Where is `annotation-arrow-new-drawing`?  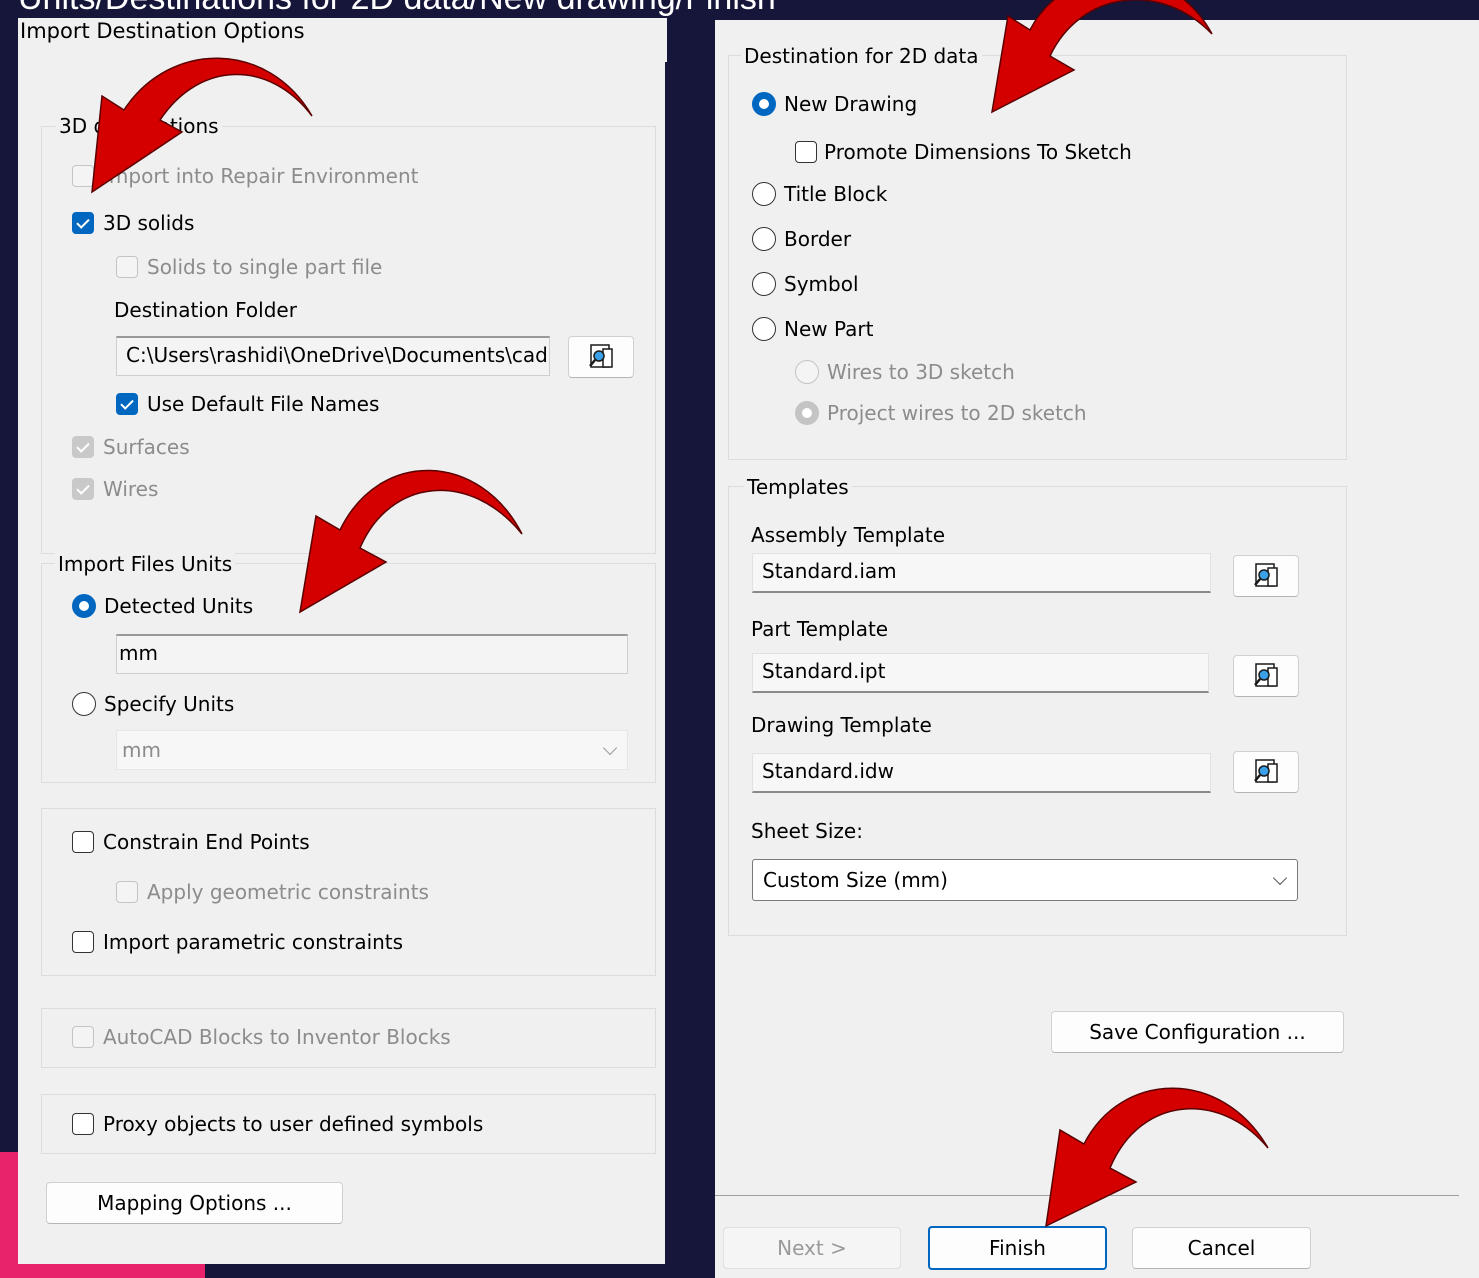 annotation-arrow-new-drawing is located at coordinates (1102, 57).